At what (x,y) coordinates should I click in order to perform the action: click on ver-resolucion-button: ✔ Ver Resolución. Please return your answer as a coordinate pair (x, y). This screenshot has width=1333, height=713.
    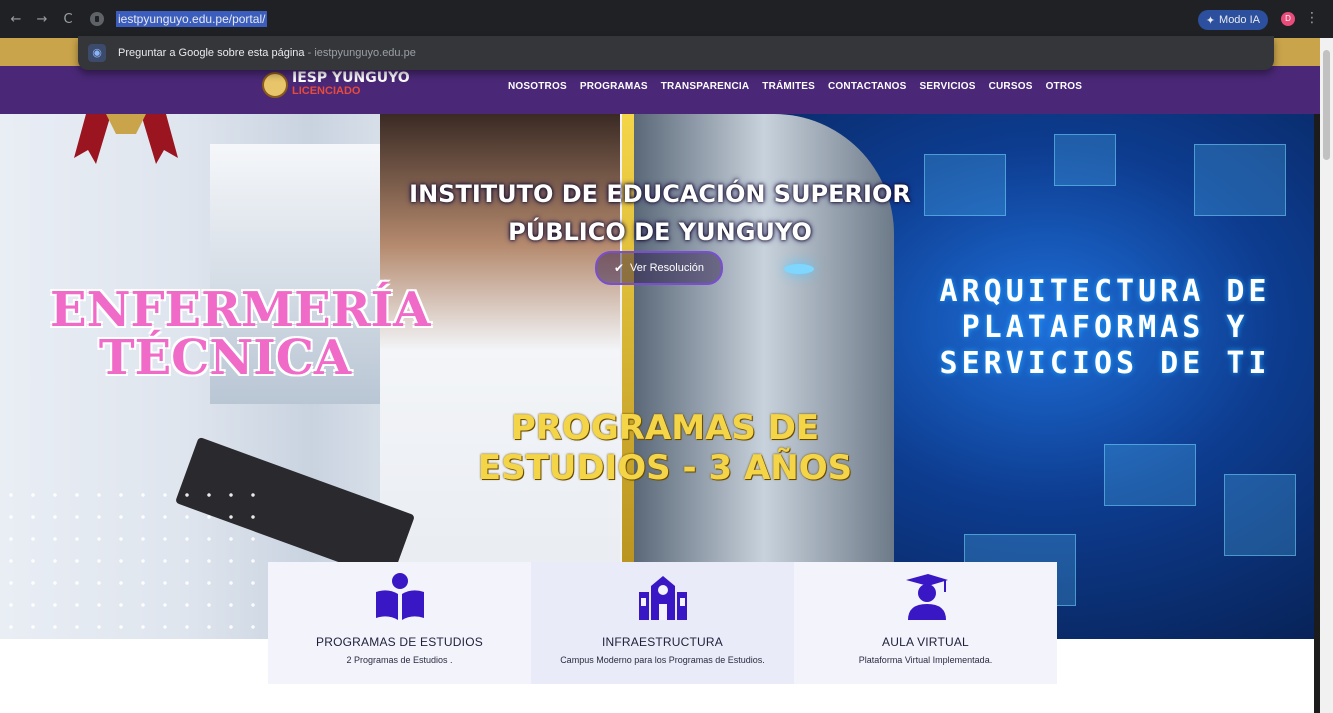
    Looking at the image, I should click on (659, 268).